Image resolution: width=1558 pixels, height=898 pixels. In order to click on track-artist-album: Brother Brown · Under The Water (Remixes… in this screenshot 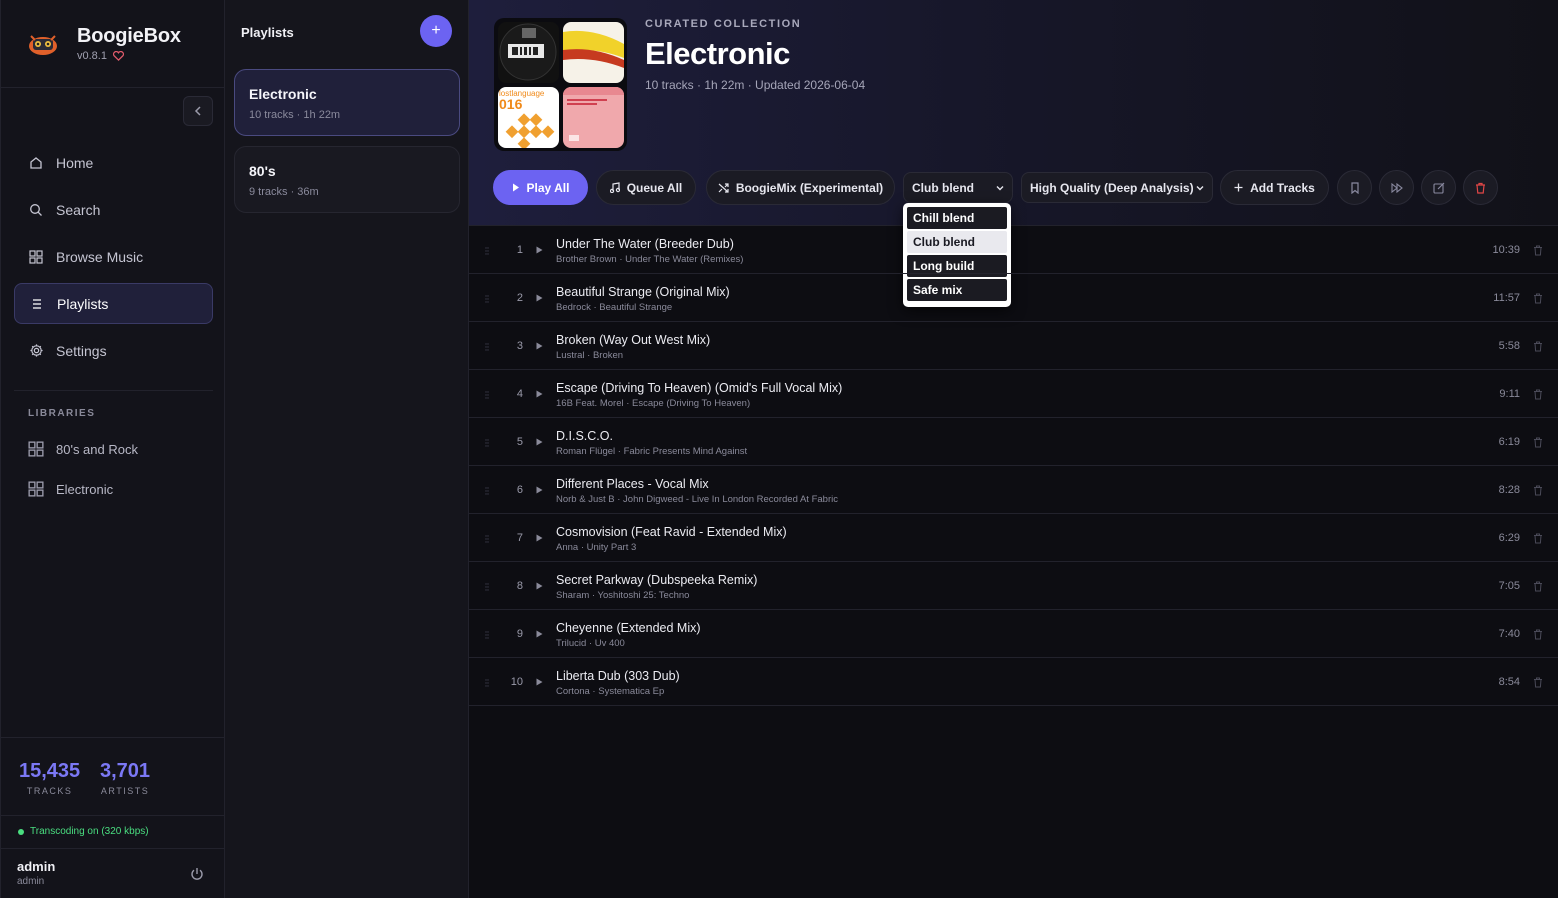, I will do `click(650, 259)`.